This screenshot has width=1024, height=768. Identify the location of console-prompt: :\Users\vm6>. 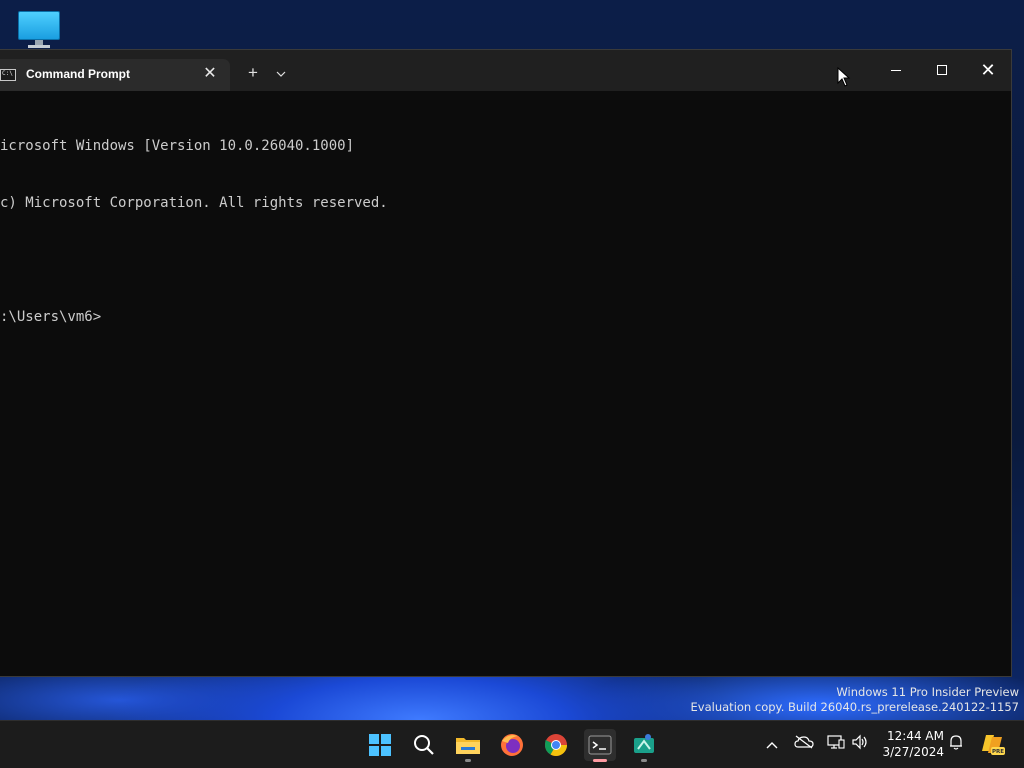
(51, 317).